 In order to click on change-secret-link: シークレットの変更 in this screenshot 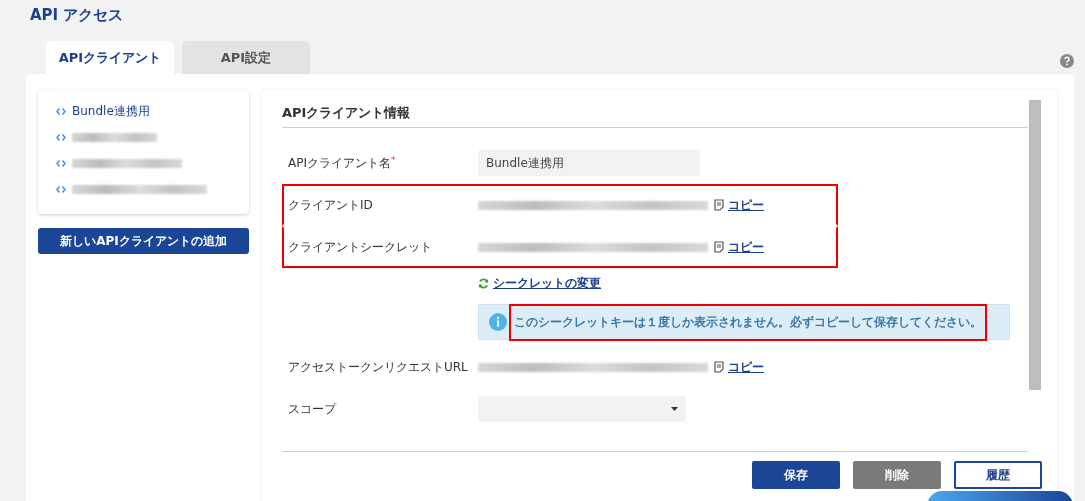, I will do `click(547, 283)`.